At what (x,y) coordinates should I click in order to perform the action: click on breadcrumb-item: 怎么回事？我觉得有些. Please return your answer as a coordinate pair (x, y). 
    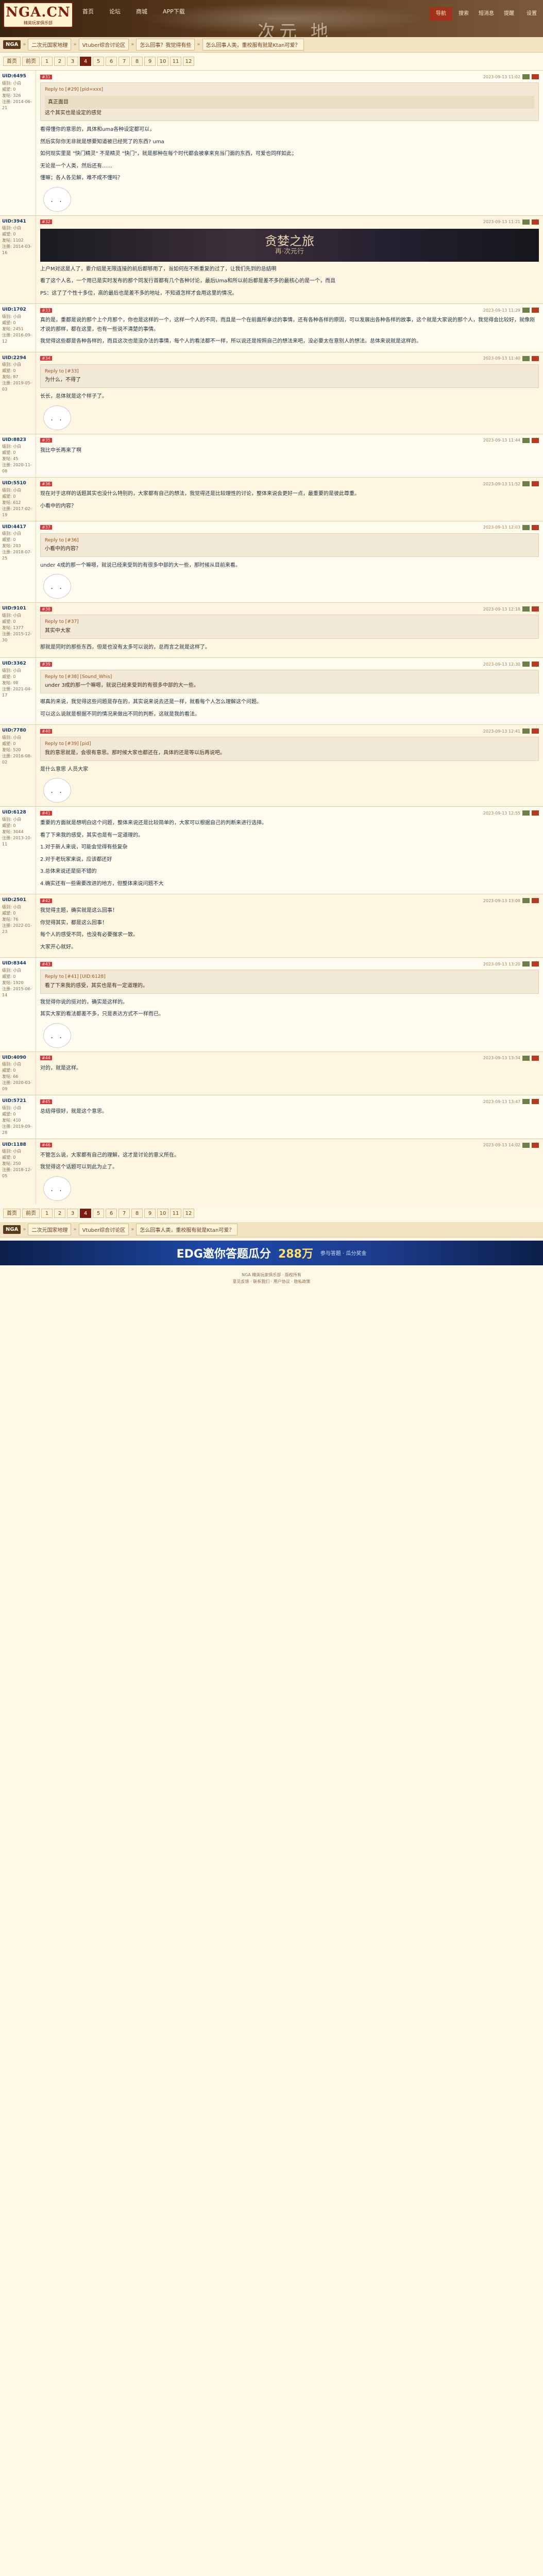
    Looking at the image, I should click on (165, 44).